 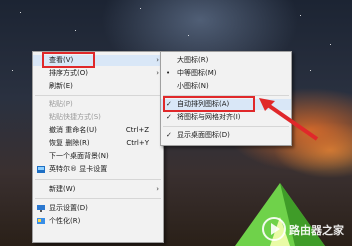 I want to click on menu-item-undo: 撤消 重命名(U) Ctrl+Z, so click(x=98, y=130).